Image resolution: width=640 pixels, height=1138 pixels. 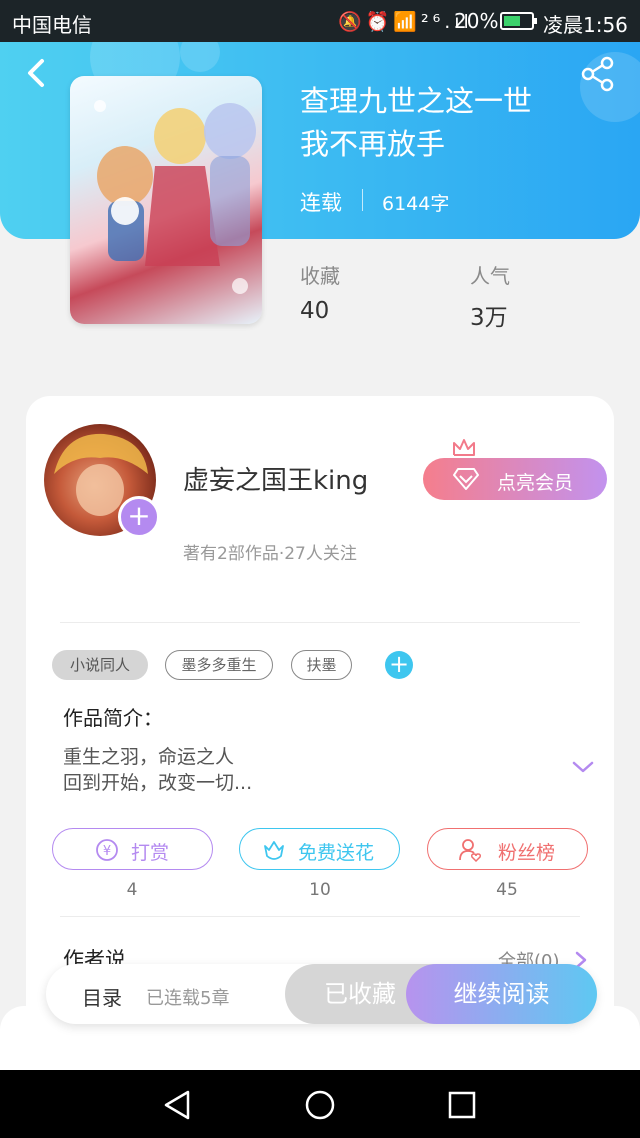 What do you see at coordinates (102, 996) in the screenshot?
I see `table-of-contents-button: 目录` at bounding box center [102, 996].